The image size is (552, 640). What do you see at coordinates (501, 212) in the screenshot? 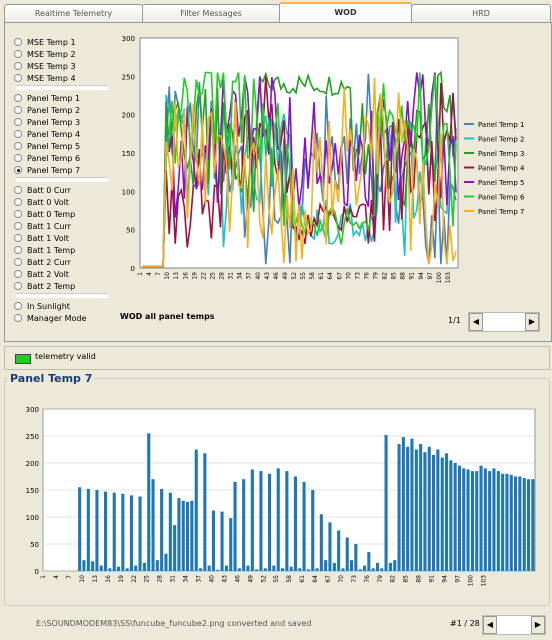
I see `legend-label: Panel Temp 7` at bounding box center [501, 212].